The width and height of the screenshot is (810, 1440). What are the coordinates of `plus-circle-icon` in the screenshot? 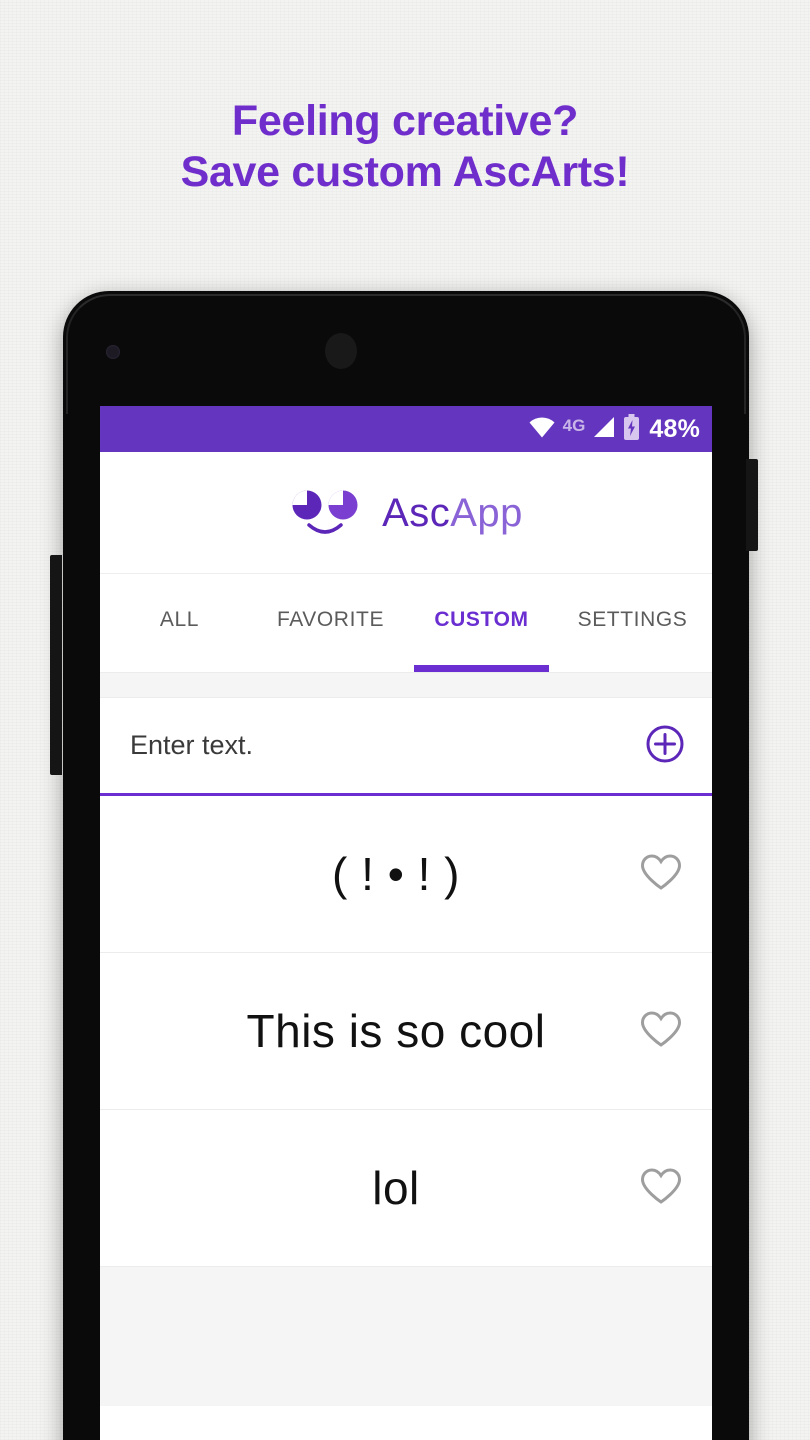 It's located at (665, 745).